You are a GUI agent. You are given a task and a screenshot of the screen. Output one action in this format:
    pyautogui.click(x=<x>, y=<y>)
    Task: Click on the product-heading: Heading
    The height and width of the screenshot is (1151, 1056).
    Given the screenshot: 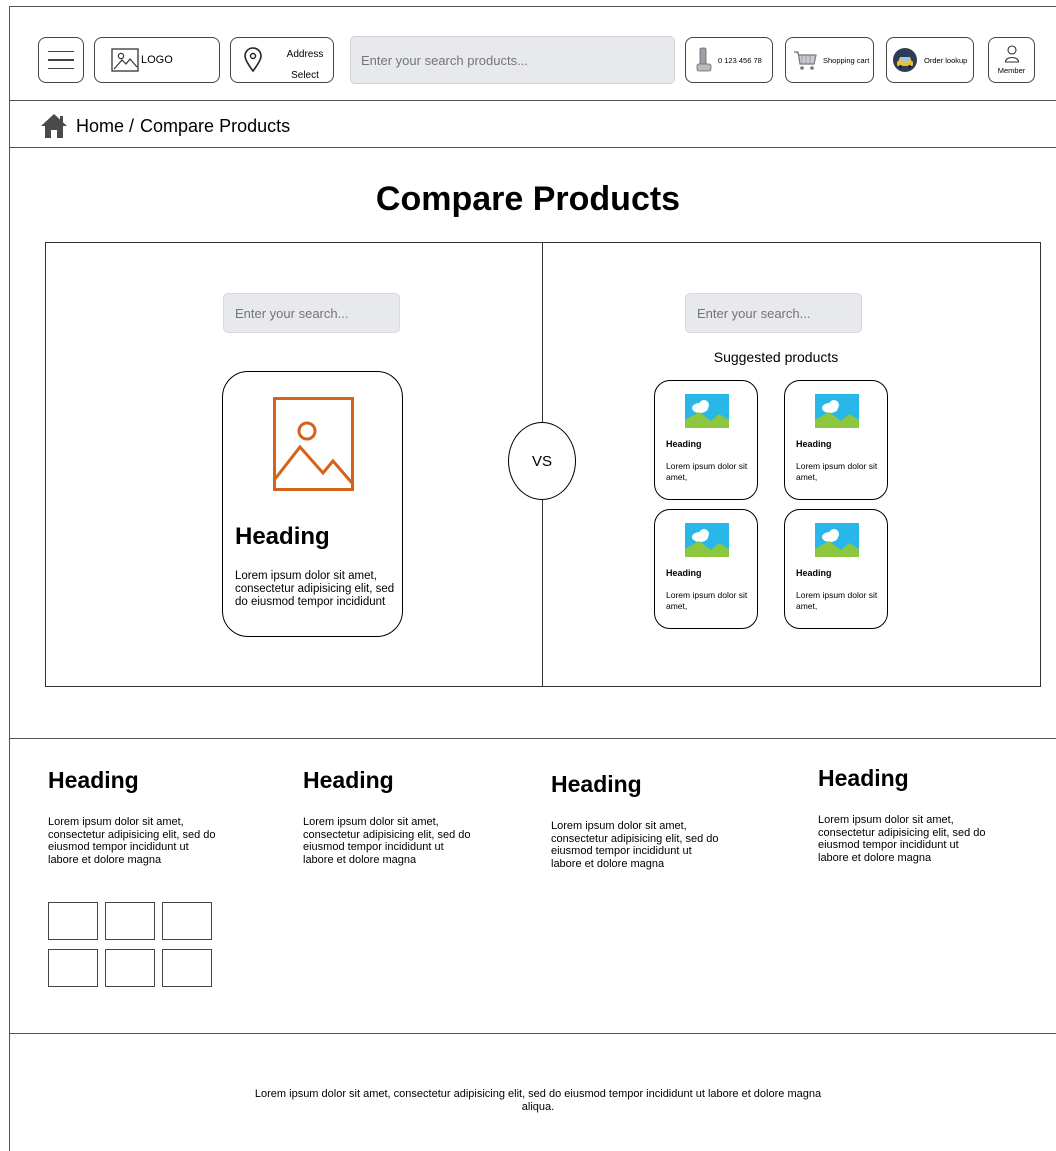 What is the action you would take?
    pyautogui.click(x=282, y=536)
    